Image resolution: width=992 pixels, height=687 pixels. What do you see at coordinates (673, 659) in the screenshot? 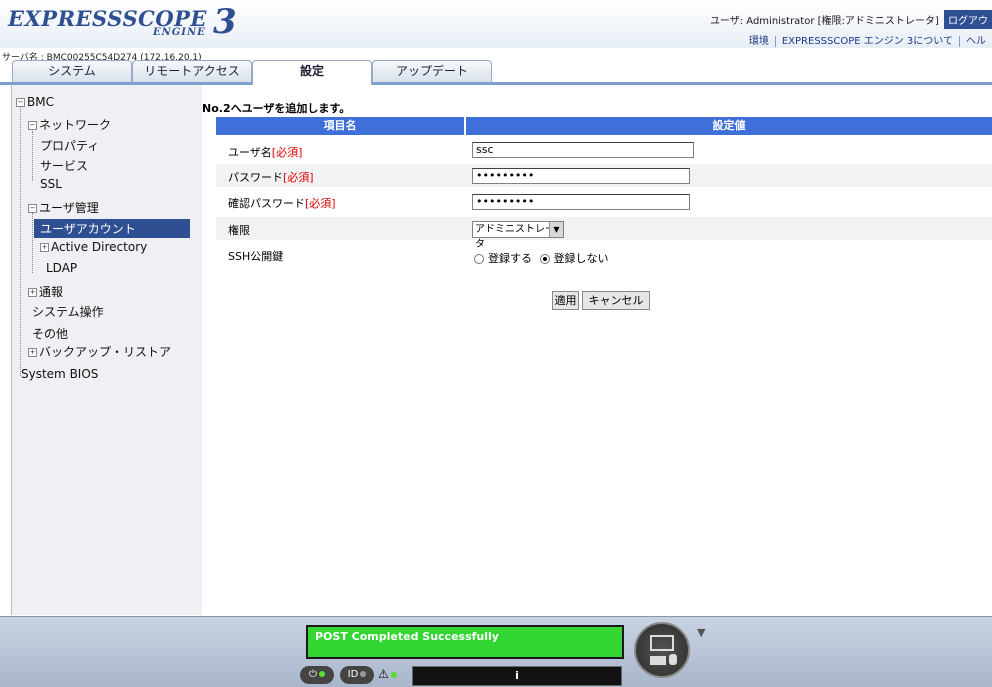
I see `mouse-icon` at bounding box center [673, 659].